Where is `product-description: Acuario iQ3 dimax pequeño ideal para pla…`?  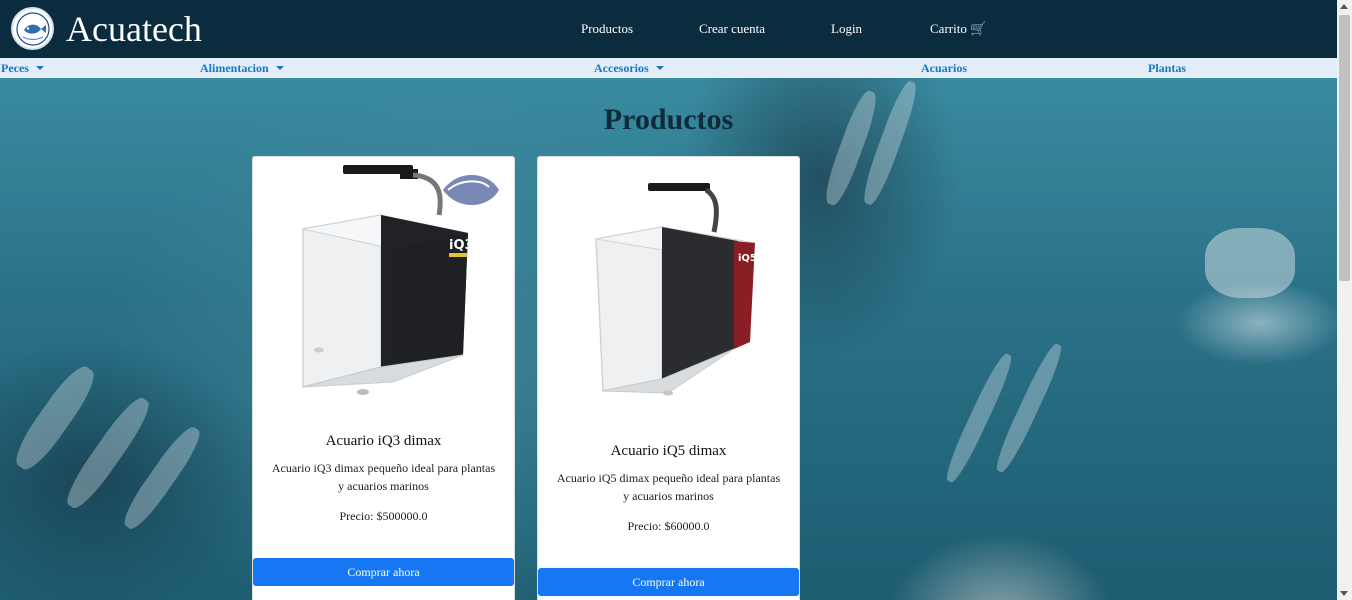 product-description: Acuario iQ3 dimax pequeño ideal para pla… is located at coordinates (383, 477).